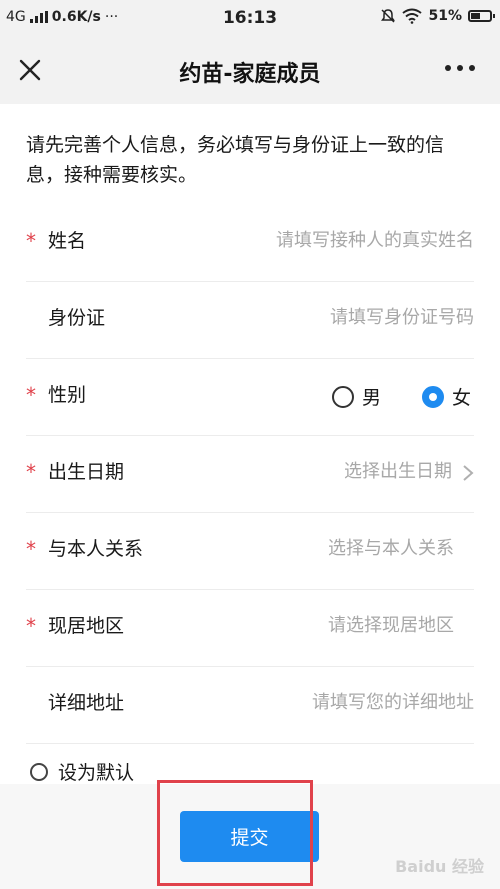 The image size is (500, 889). What do you see at coordinates (460, 68) in the screenshot?
I see `more-icon` at bounding box center [460, 68].